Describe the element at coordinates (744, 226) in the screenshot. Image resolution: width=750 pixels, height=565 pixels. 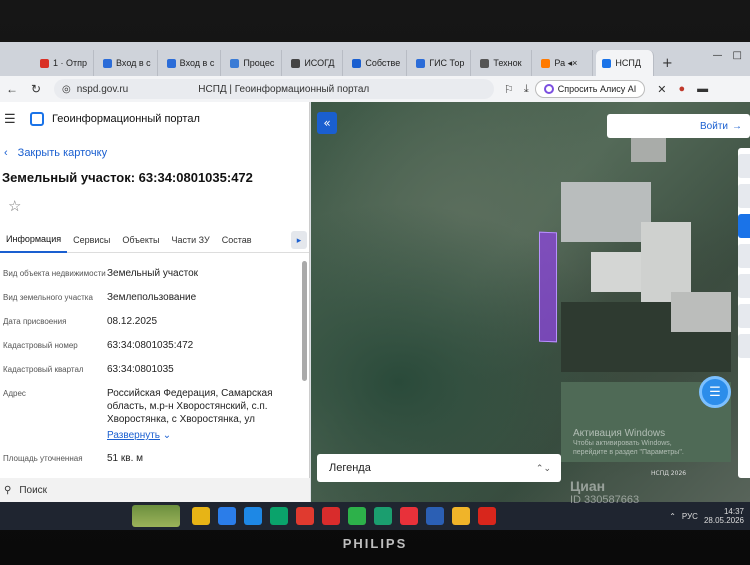
I see `tool-button-active` at that location.